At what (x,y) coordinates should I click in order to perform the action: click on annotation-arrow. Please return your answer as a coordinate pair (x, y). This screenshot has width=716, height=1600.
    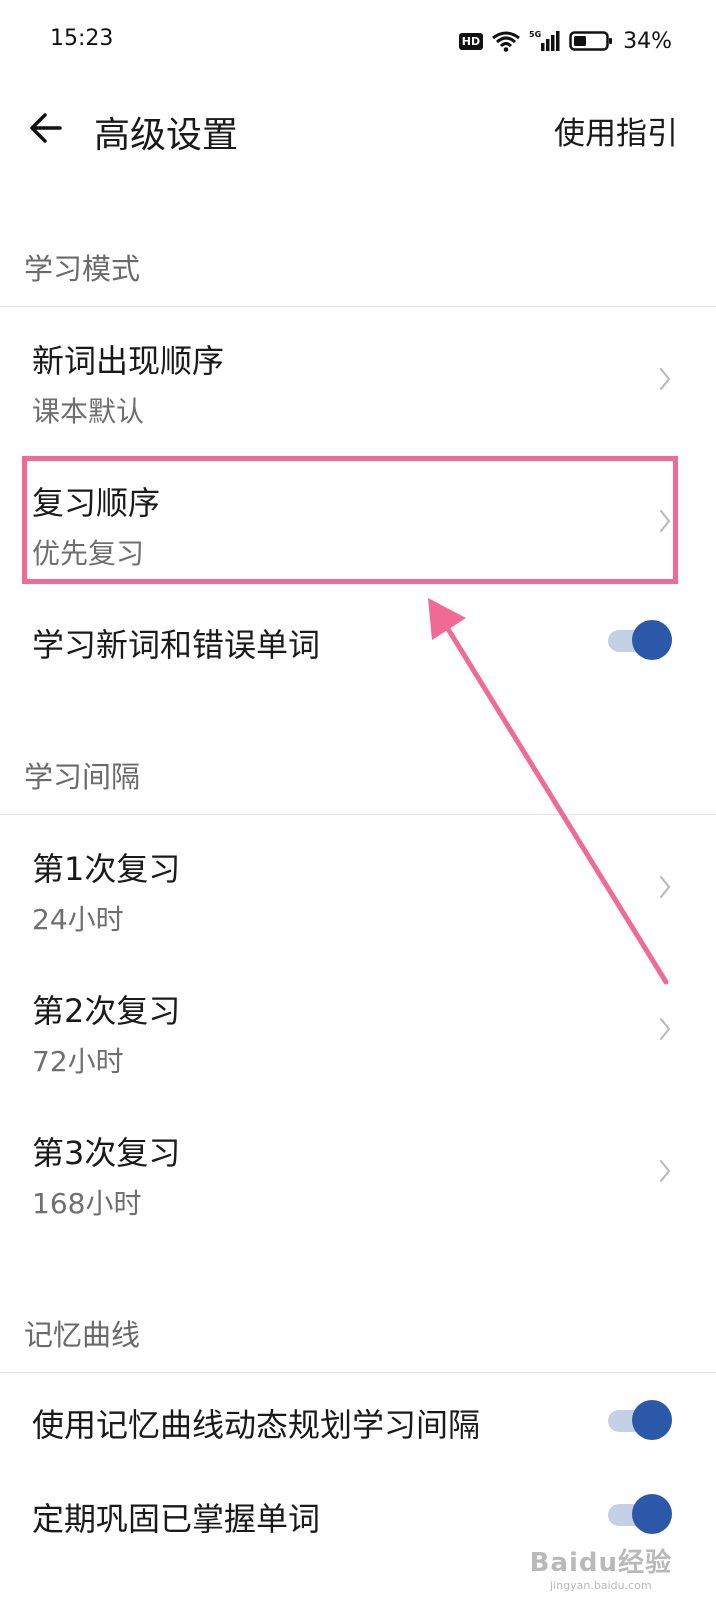
    Looking at the image, I should click on (548, 791).